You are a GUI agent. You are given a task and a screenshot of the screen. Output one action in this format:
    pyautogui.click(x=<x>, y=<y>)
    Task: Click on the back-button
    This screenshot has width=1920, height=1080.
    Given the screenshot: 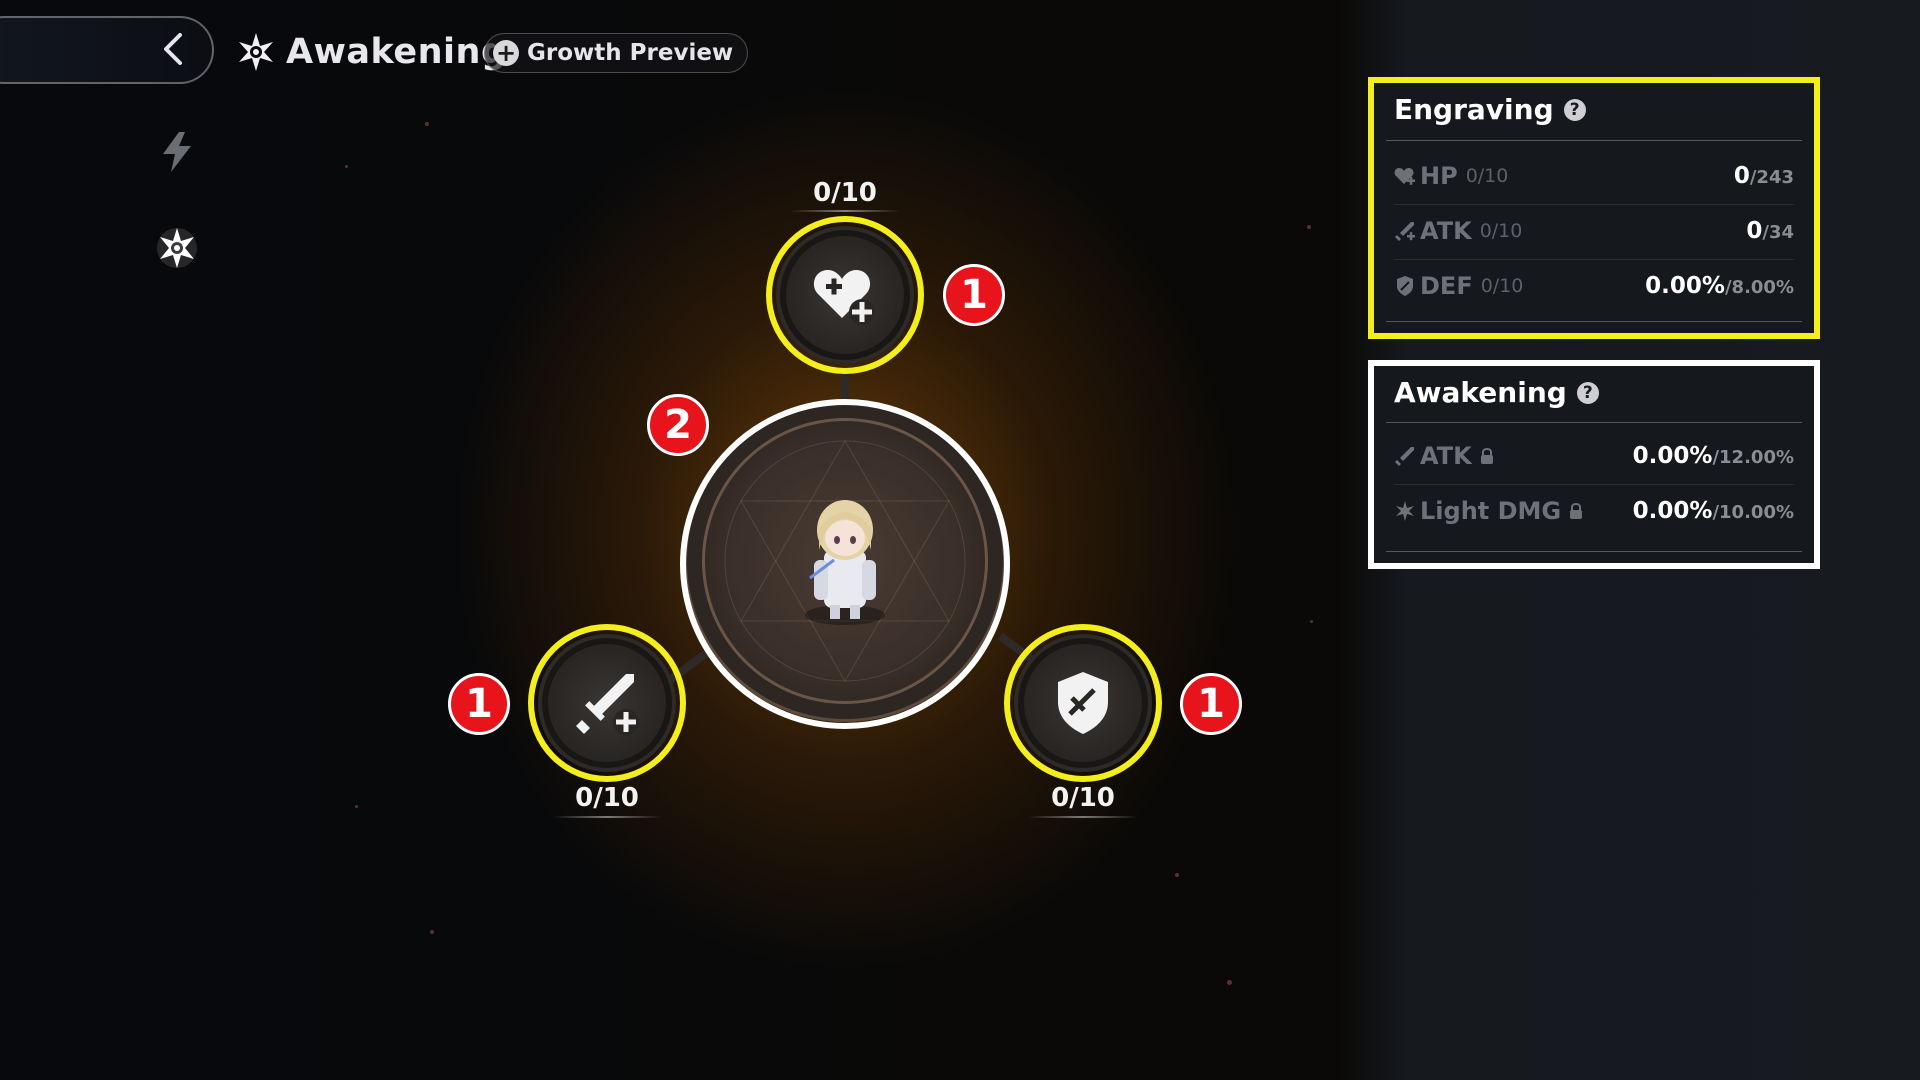 What is the action you would take?
    pyautogui.click(x=107, y=50)
    